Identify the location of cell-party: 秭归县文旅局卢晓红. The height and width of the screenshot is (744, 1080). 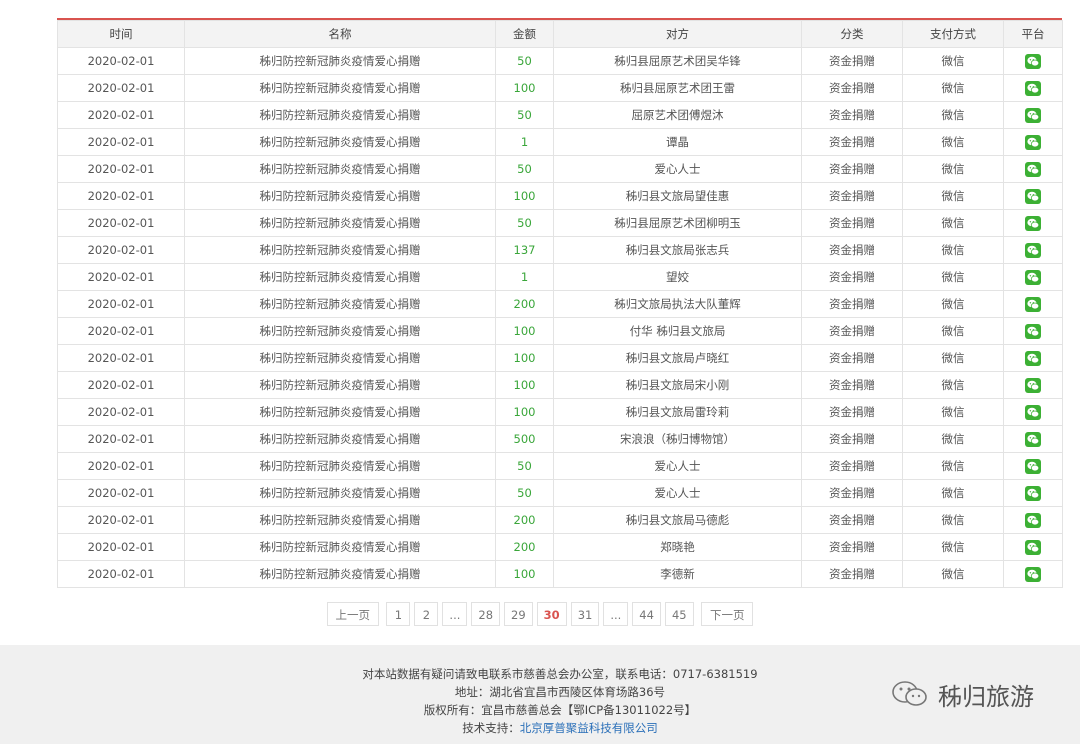
(677, 358).